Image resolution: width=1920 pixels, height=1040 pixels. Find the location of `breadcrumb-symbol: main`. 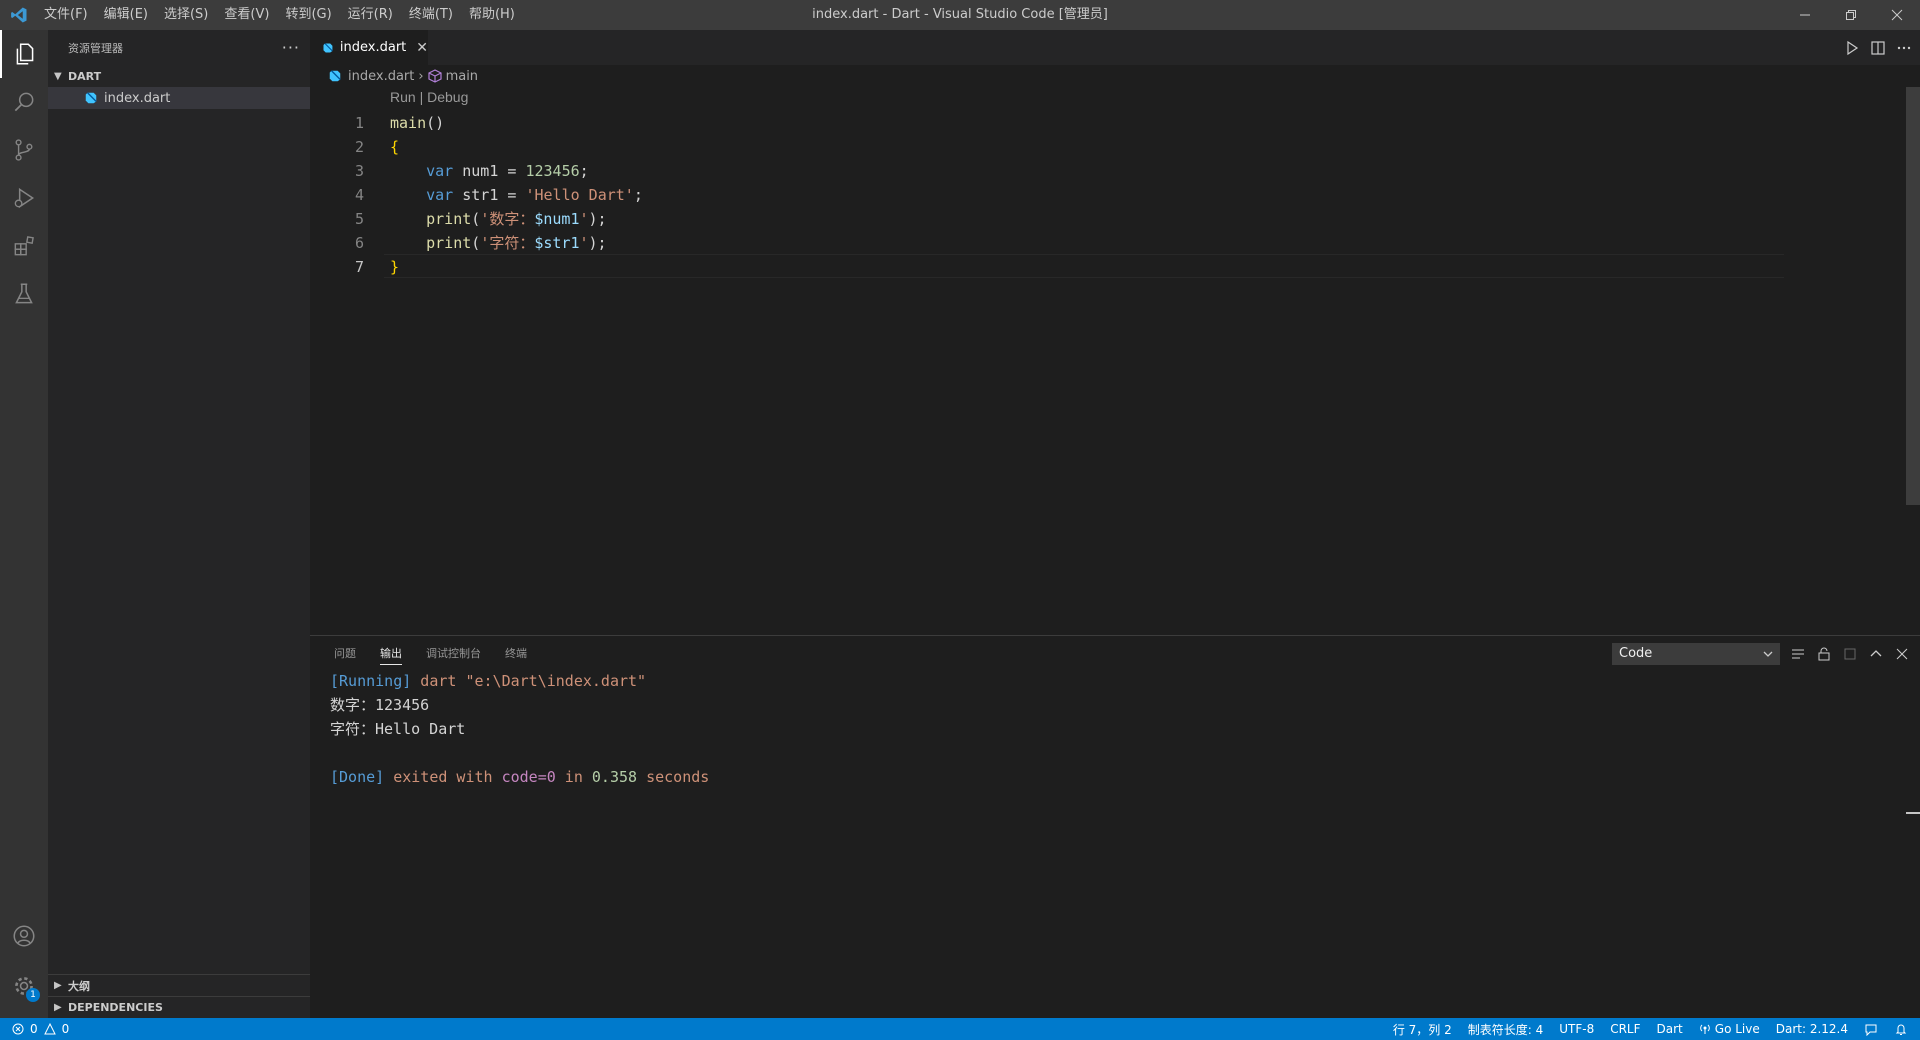

breadcrumb-symbol: main is located at coordinates (462, 76).